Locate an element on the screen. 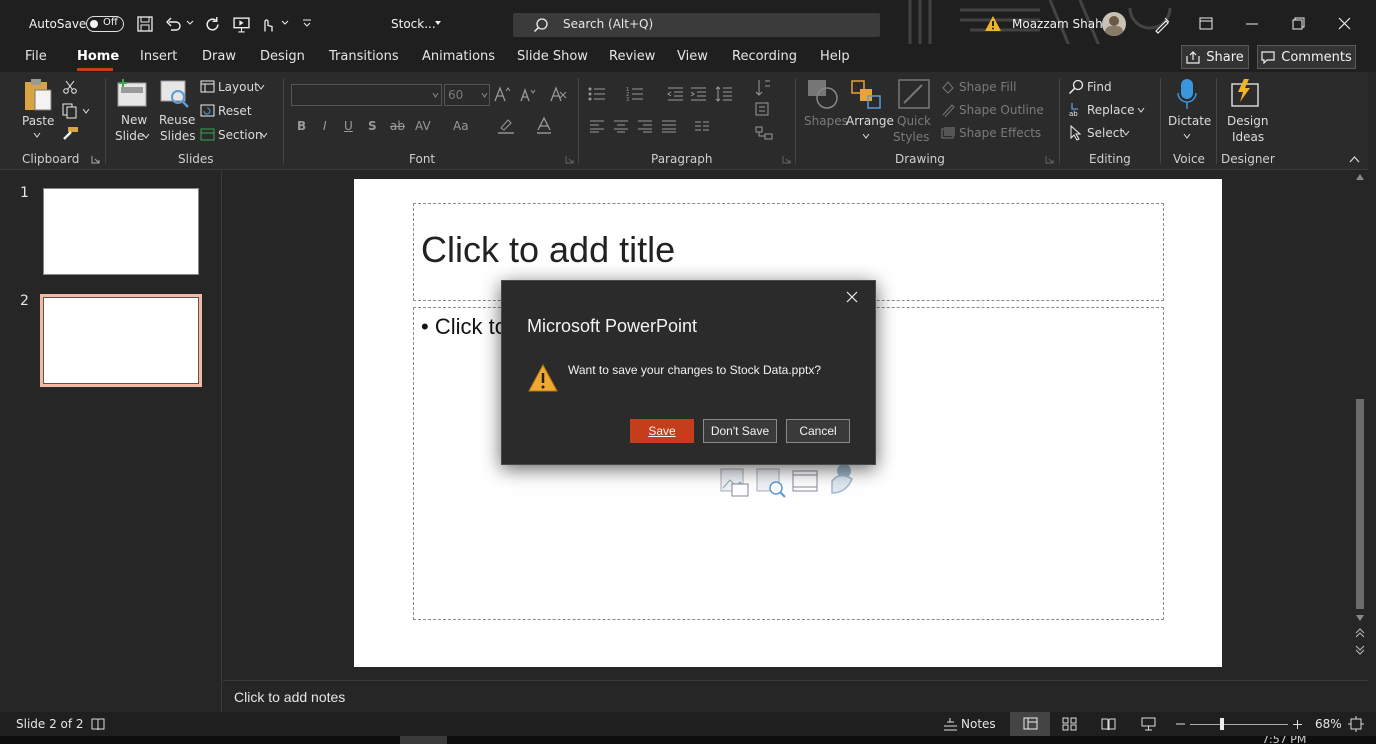 This screenshot has width=1376, height=744. warning-icon is located at coordinates (993, 23).